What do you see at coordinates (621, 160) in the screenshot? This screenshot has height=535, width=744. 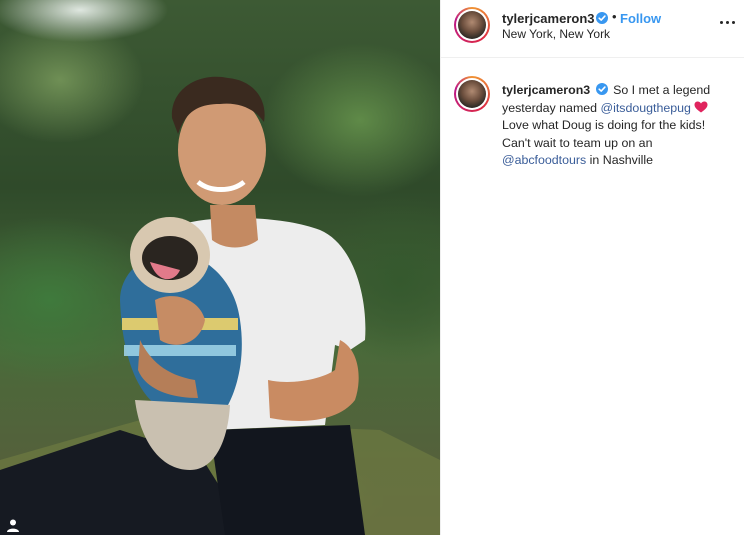 I see `caption-text-part-3: in Nashville` at bounding box center [621, 160].